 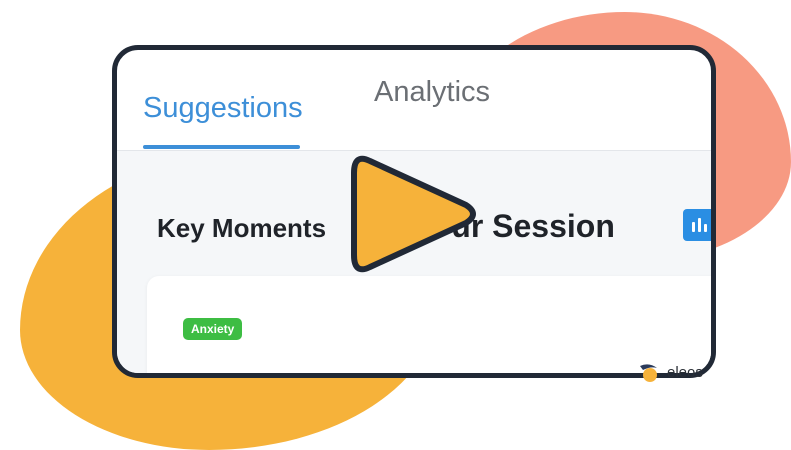 I want to click on brand-watermark: eleos, so click(x=670, y=372).